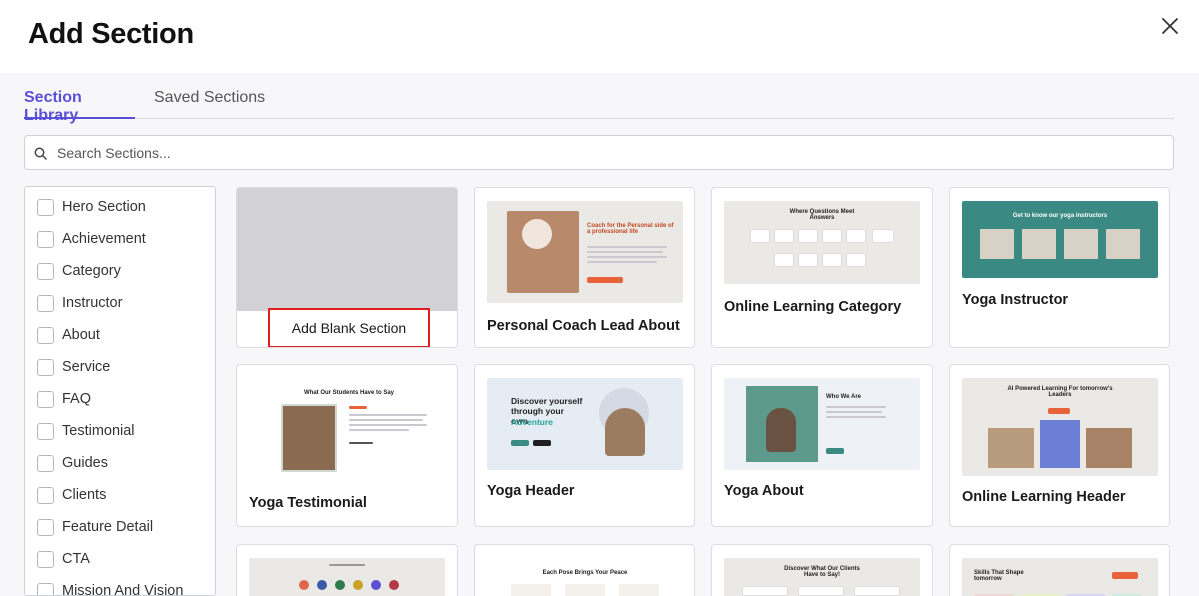  I want to click on search-bar, so click(599, 152).